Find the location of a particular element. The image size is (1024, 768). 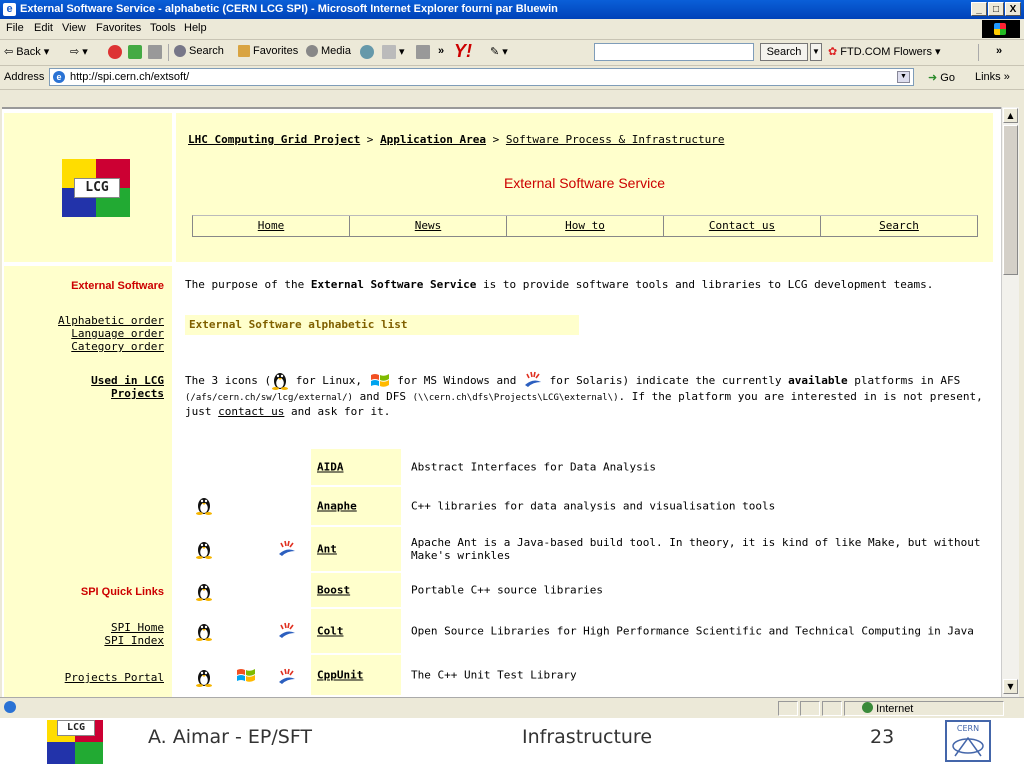

refresh-button is located at coordinates (136, 52).